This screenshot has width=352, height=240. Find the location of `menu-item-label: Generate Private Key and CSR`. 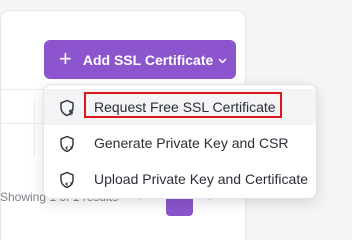

menu-item-label: Generate Private Key and CSR is located at coordinates (191, 143).